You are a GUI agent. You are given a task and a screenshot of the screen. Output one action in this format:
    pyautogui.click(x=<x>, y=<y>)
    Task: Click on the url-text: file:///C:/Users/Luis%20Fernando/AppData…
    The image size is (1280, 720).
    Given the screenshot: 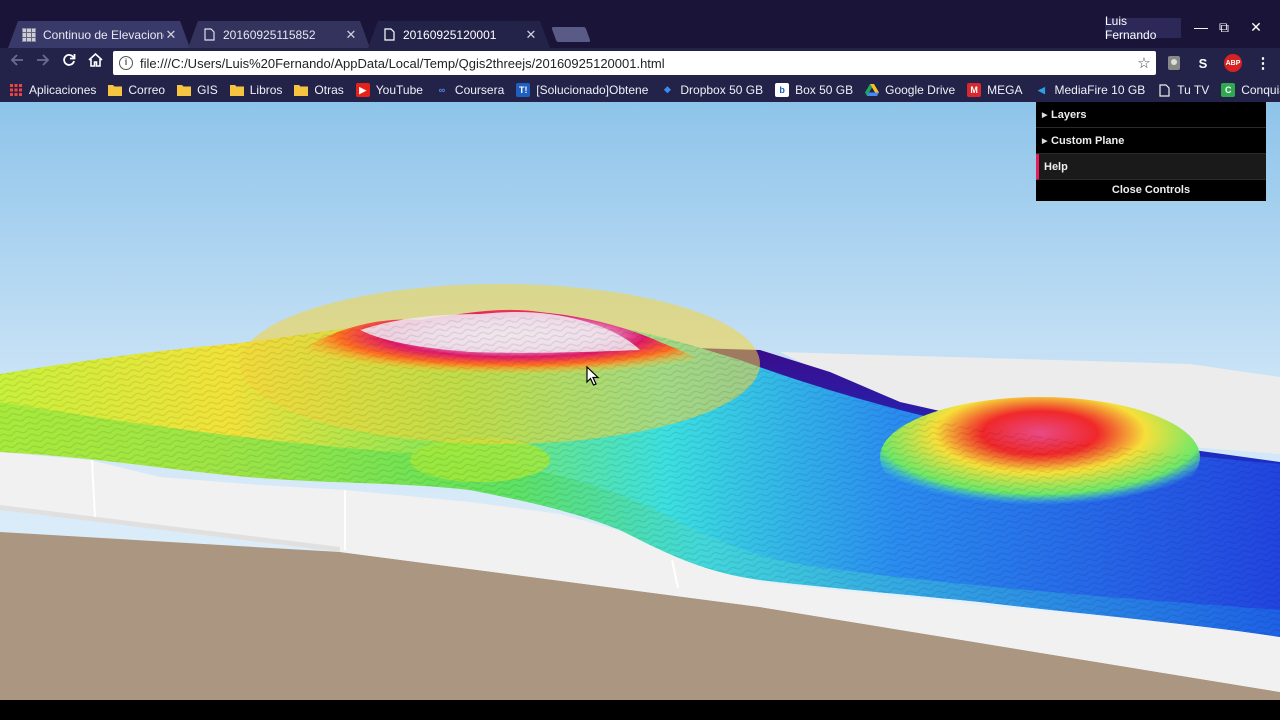 What is the action you would take?
    pyautogui.click(x=636, y=63)
    